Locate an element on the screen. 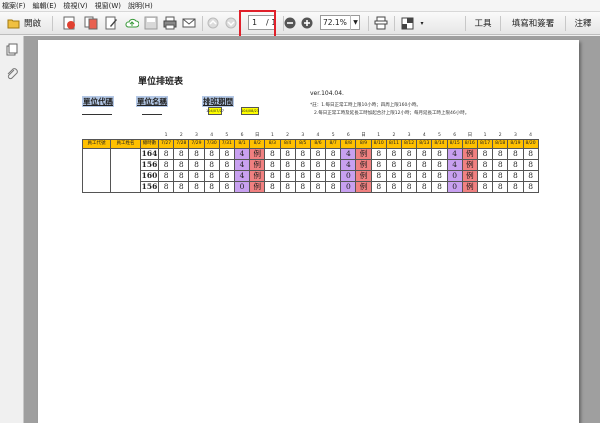  weekday-number: 4 is located at coordinates (531, 135).